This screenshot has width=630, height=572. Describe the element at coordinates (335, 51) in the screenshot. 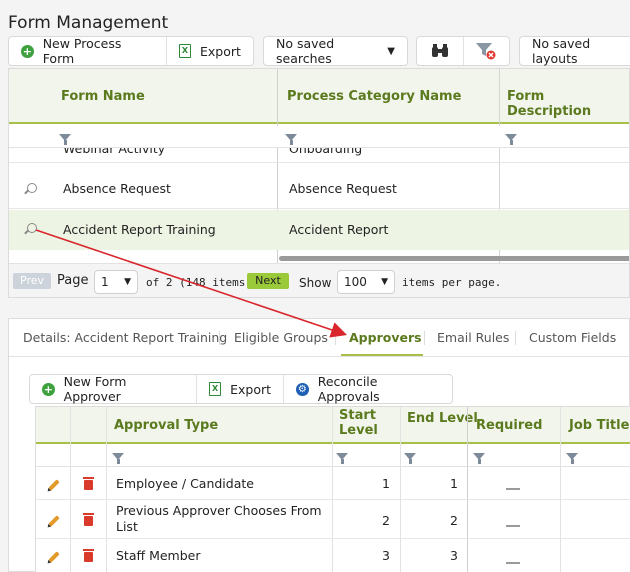

I see `saved-searches-select: No saved searches ▼` at that location.